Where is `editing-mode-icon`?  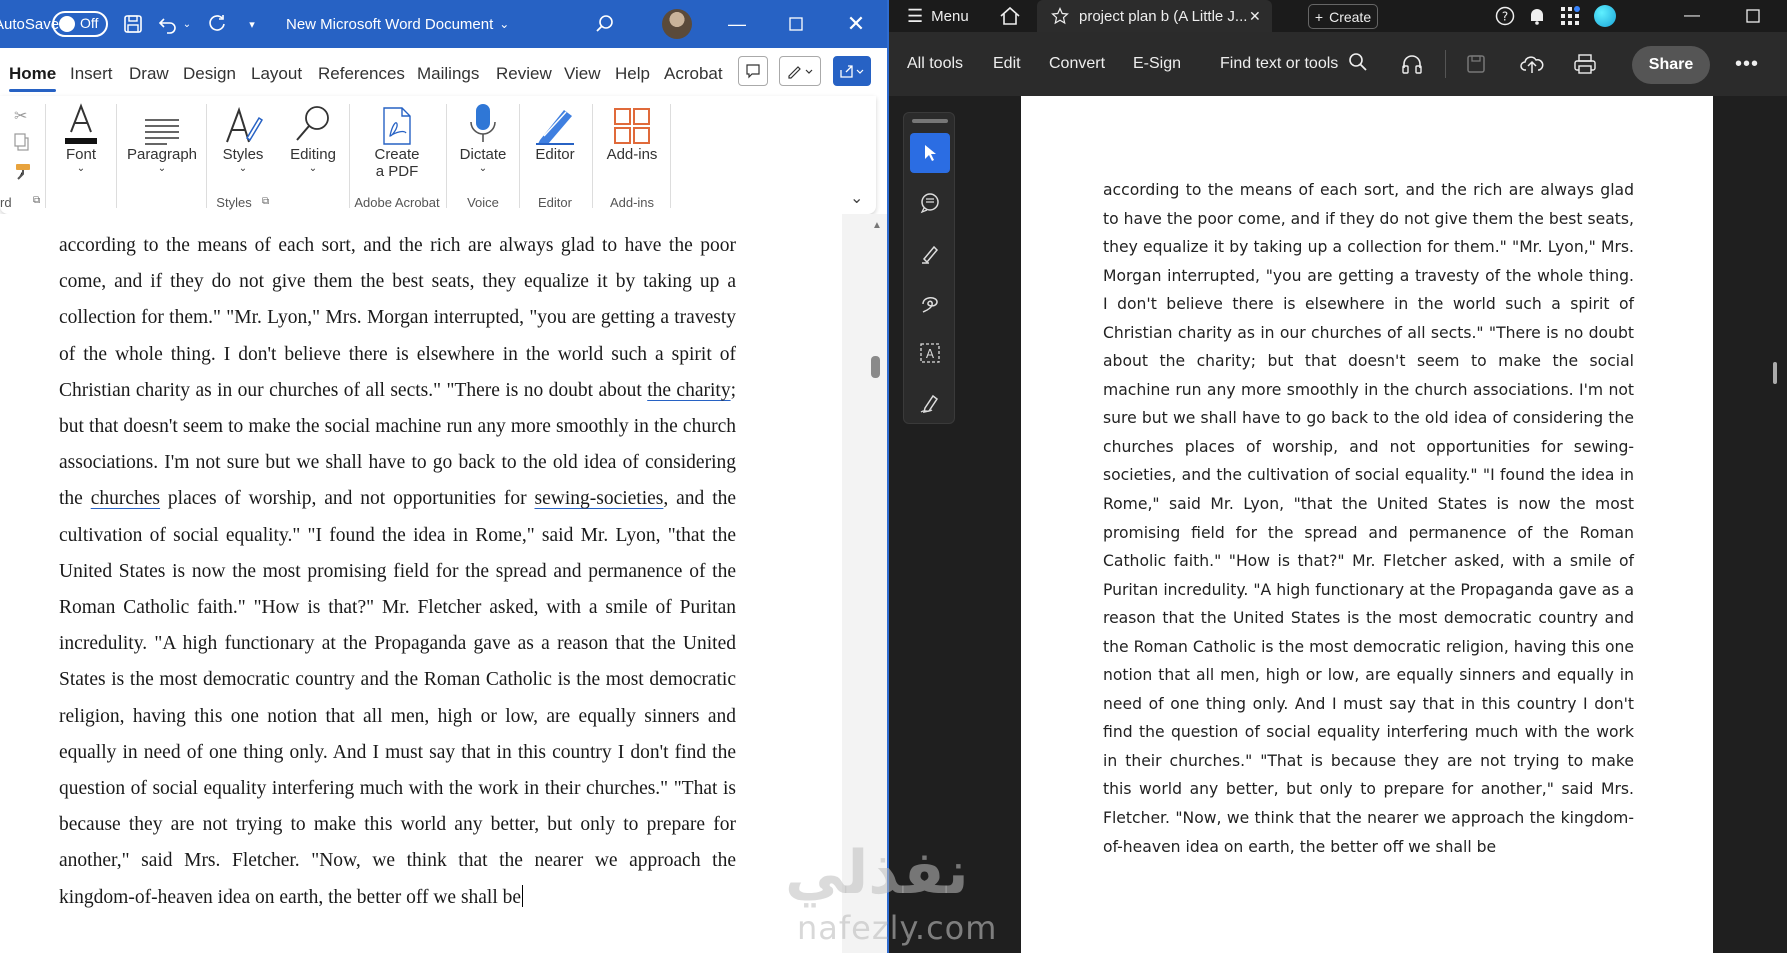 editing-mode-icon is located at coordinates (800, 71).